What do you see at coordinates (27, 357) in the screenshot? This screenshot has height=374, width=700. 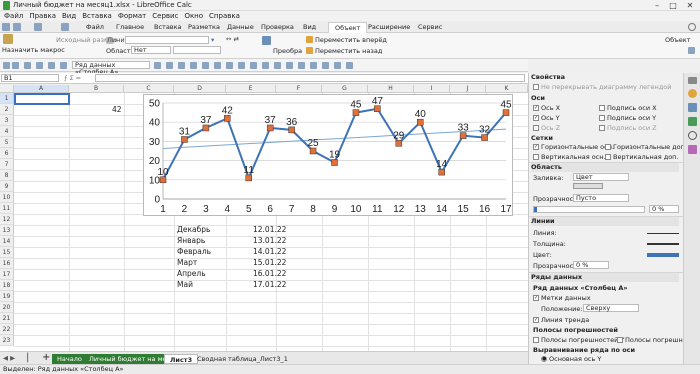 I see `sheet-nav-end-icon: |` at bounding box center [27, 357].